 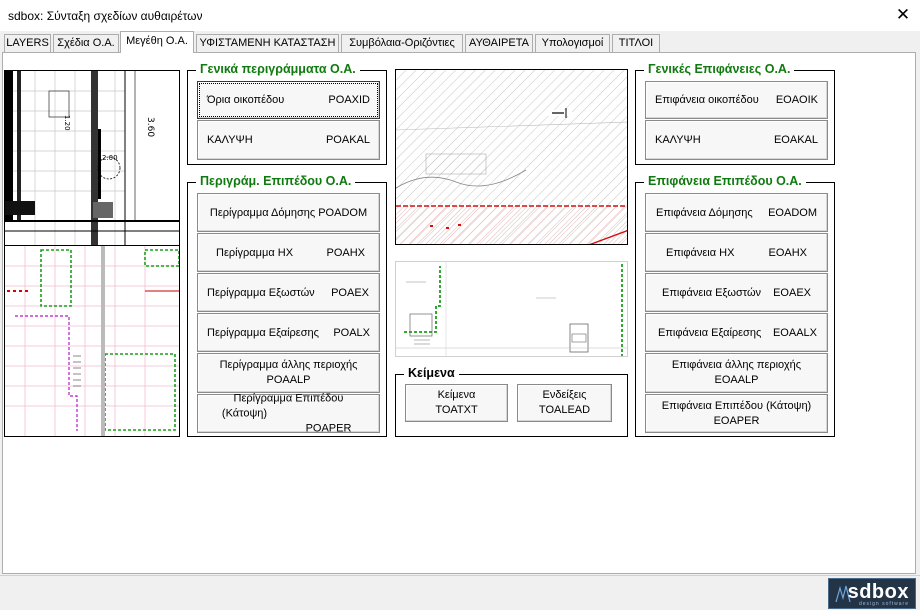 What do you see at coordinates (351, 332) in the screenshot?
I see `exclusion-outline-code: POALX` at bounding box center [351, 332].